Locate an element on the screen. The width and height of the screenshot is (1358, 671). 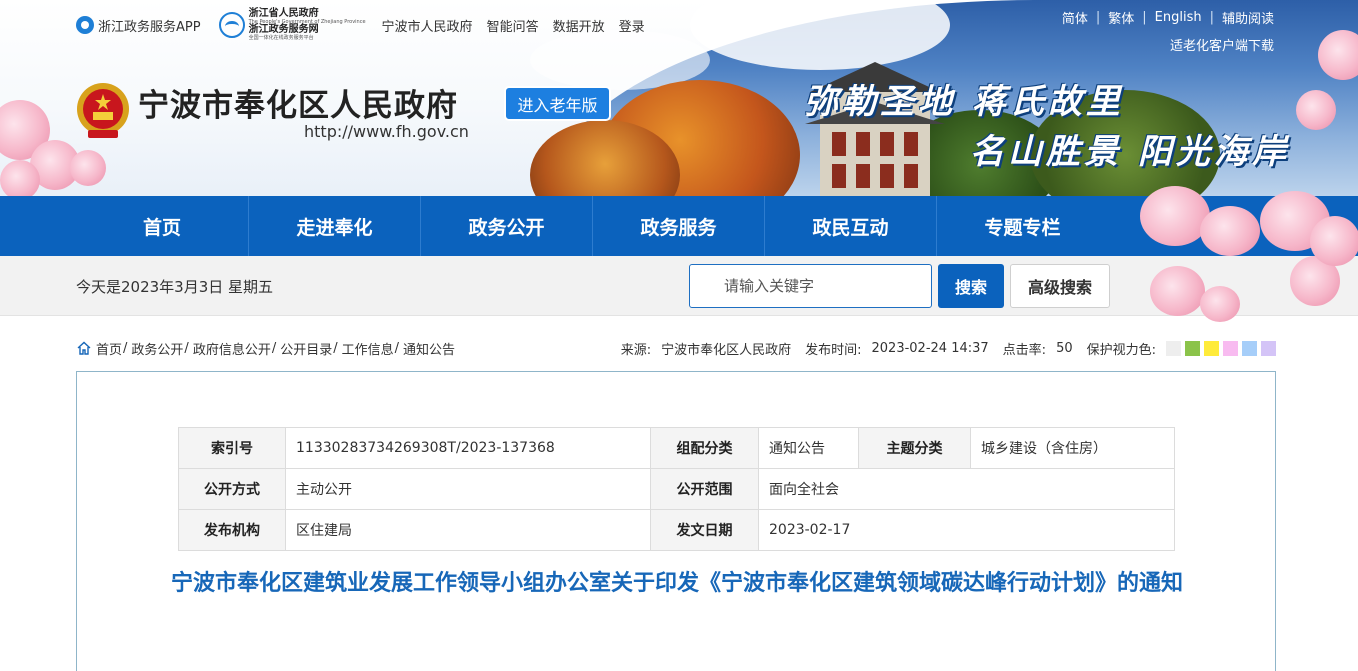
top-link-login: 登录 is located at coordinates (632, 25).